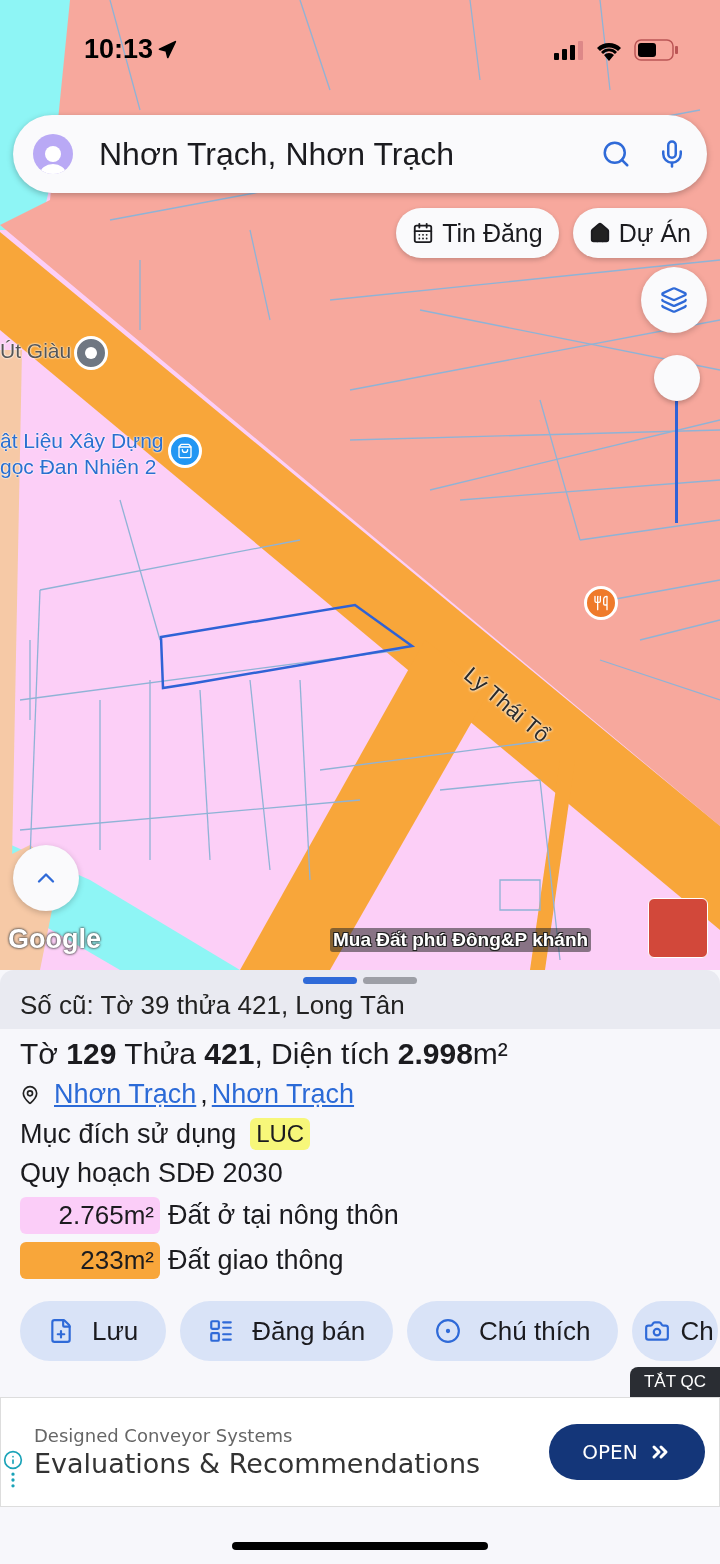 The image size is (720, 1564). I want to click on fork-knife-icon, so click(601, 603).